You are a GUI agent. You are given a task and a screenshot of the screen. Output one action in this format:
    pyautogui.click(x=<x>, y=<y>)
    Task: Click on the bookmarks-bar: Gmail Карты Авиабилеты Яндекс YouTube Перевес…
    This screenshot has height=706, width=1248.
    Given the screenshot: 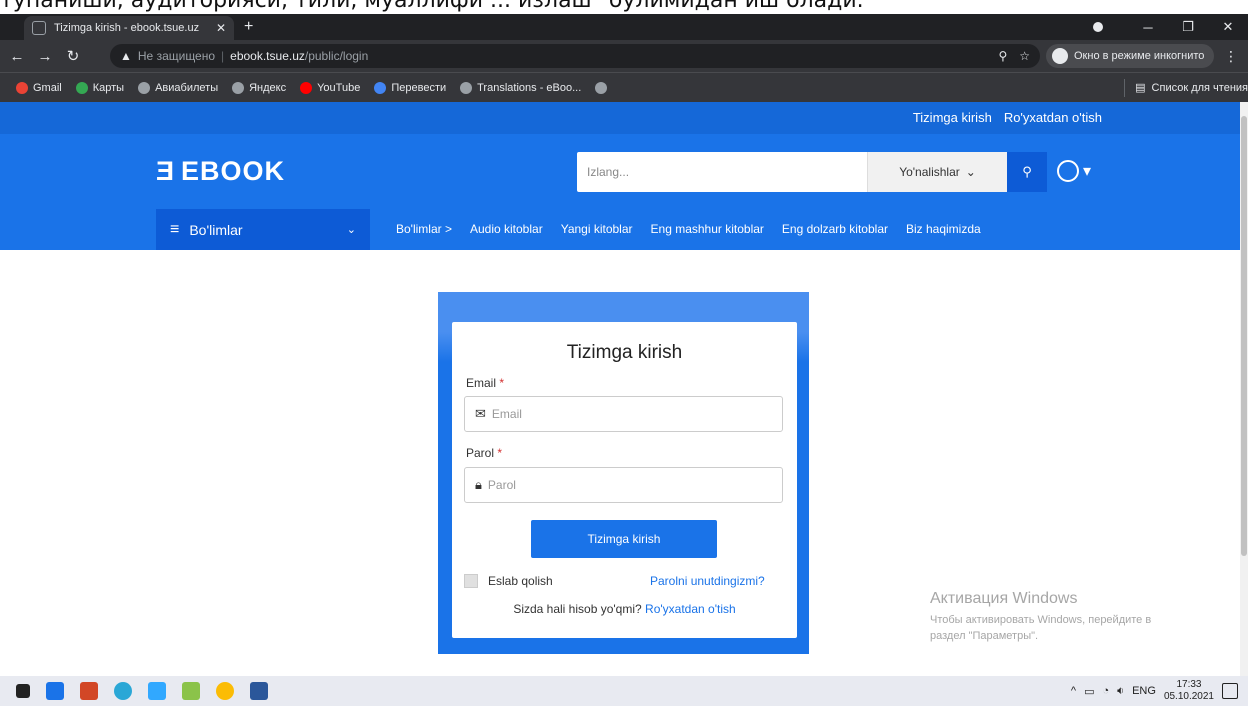 What is the action you would take?
    pyautogui.click(x=624, y=87)
    